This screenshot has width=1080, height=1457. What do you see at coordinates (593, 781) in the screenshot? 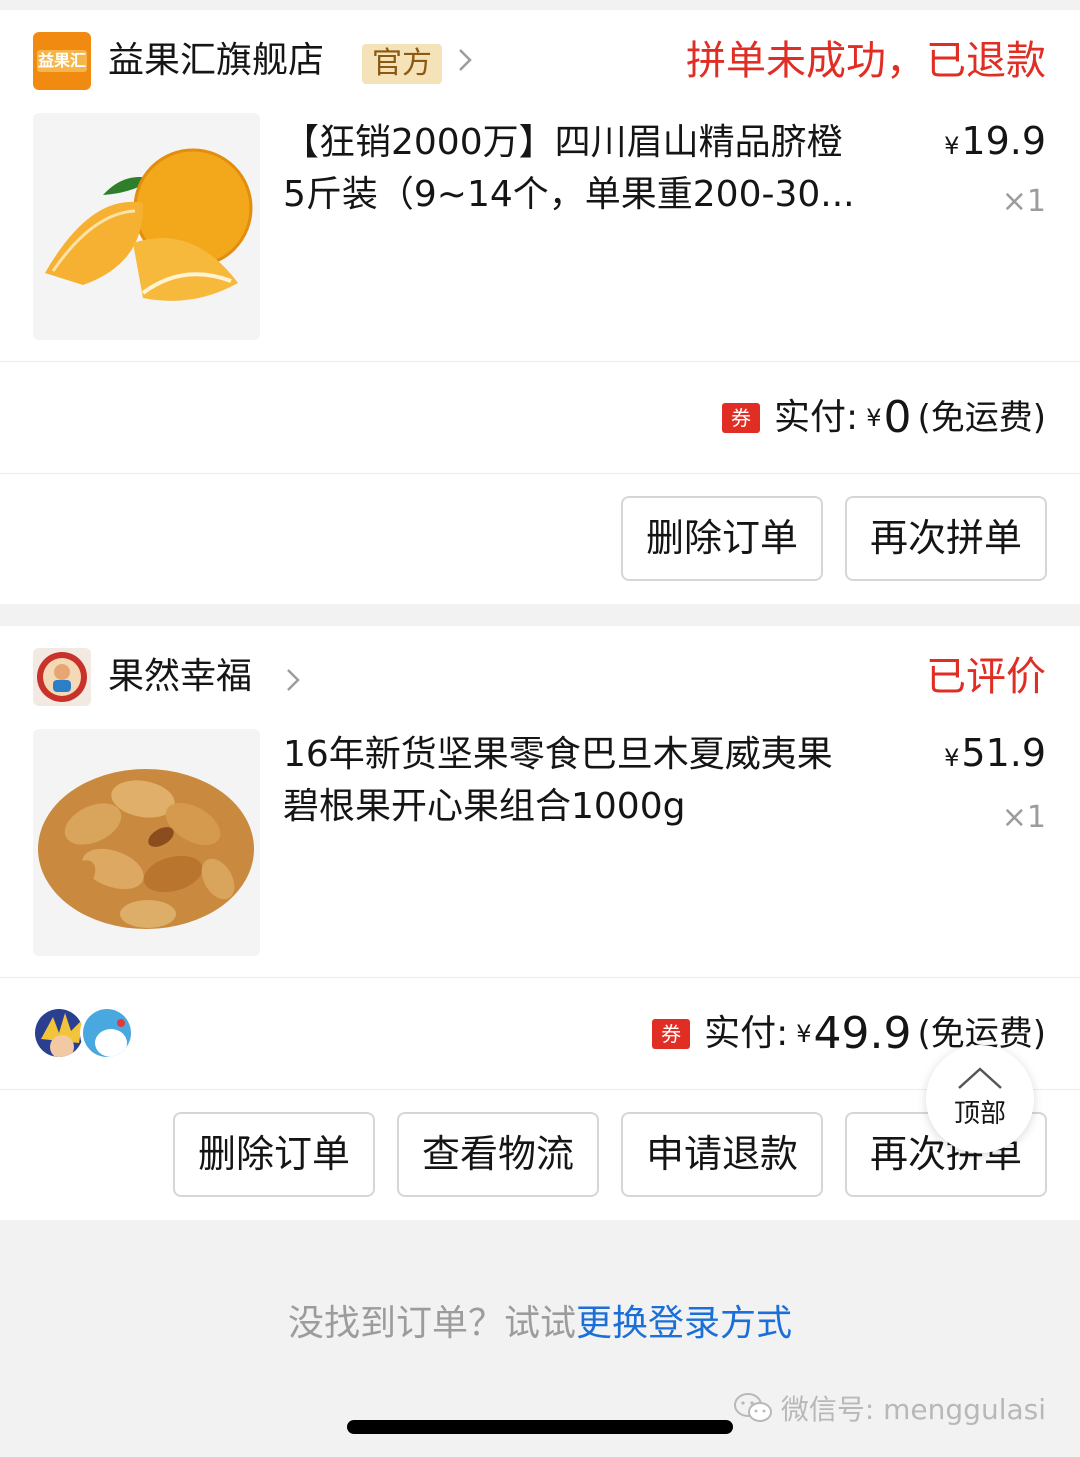
I see `product-title: 16年新货坚果零食巴旦木夏威夷果 碧根果开心果组合1000g` at bounding box center [593, 781].